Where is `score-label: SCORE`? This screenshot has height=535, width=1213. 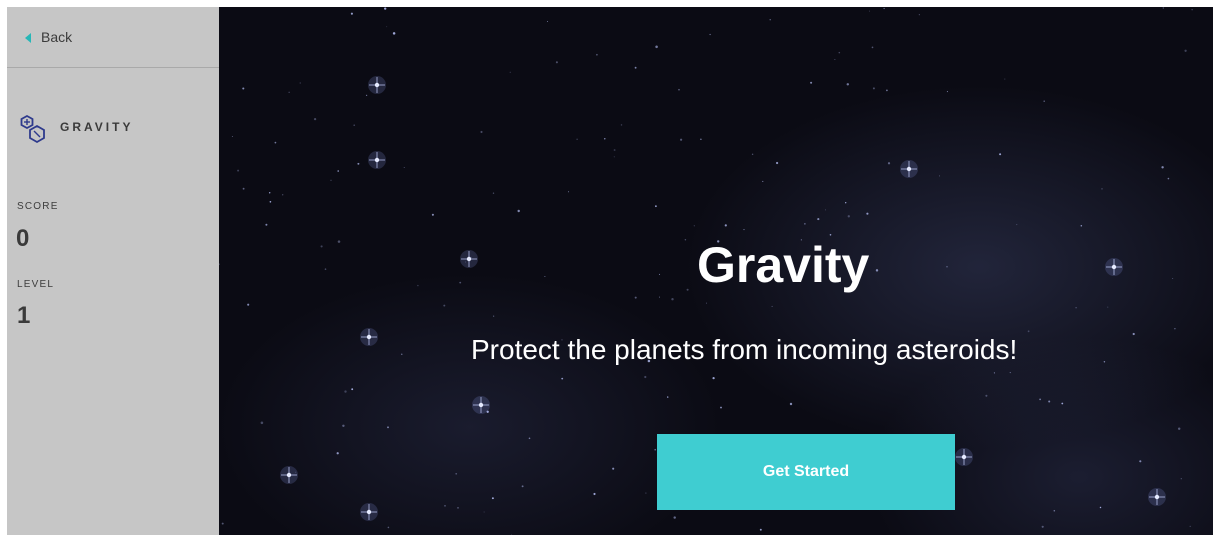
score-label: SCORE is located at coordinates (38, 206).